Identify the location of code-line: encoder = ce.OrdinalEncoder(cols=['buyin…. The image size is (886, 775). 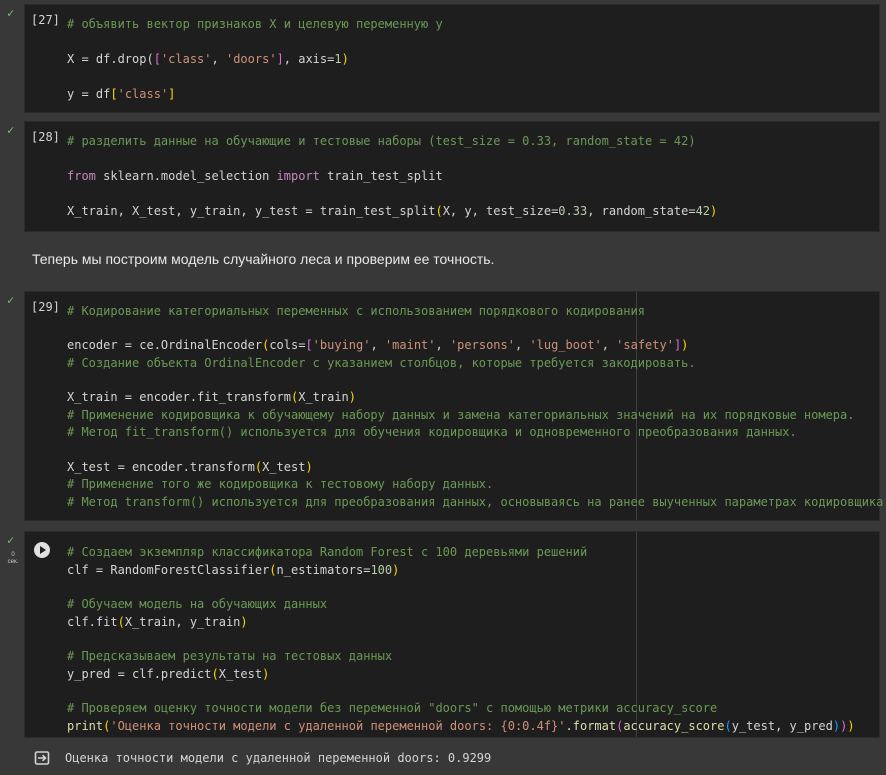
(378, 345).